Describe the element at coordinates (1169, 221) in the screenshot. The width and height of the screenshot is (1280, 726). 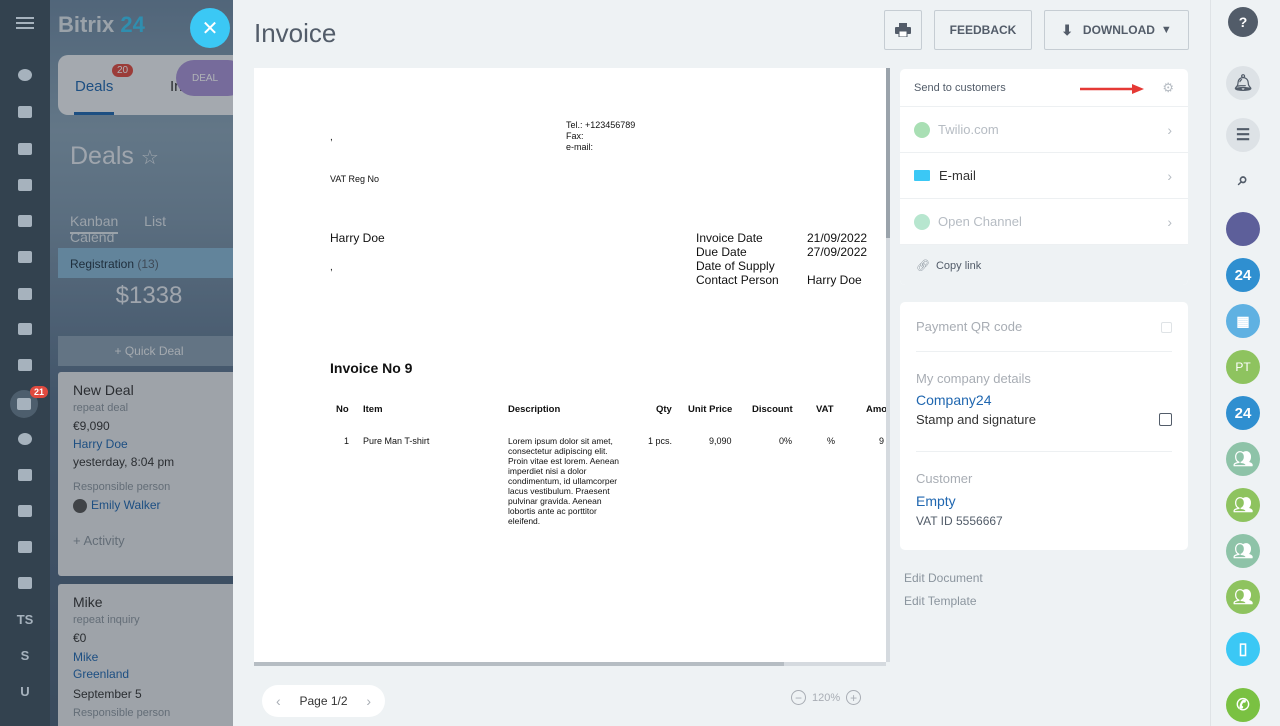
I see `chevron-right-icon: ›` at that location.